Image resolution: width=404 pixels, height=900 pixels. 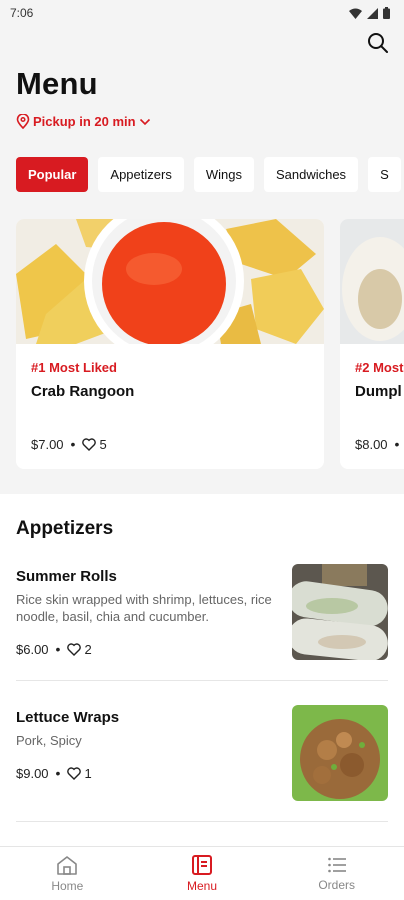 I want to click on like-count: 5, so click(x=103, y=444).